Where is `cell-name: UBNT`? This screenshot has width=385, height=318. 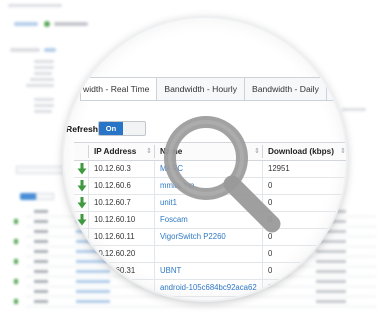
cell-name: UBNT is located at coordinates (170, 271).